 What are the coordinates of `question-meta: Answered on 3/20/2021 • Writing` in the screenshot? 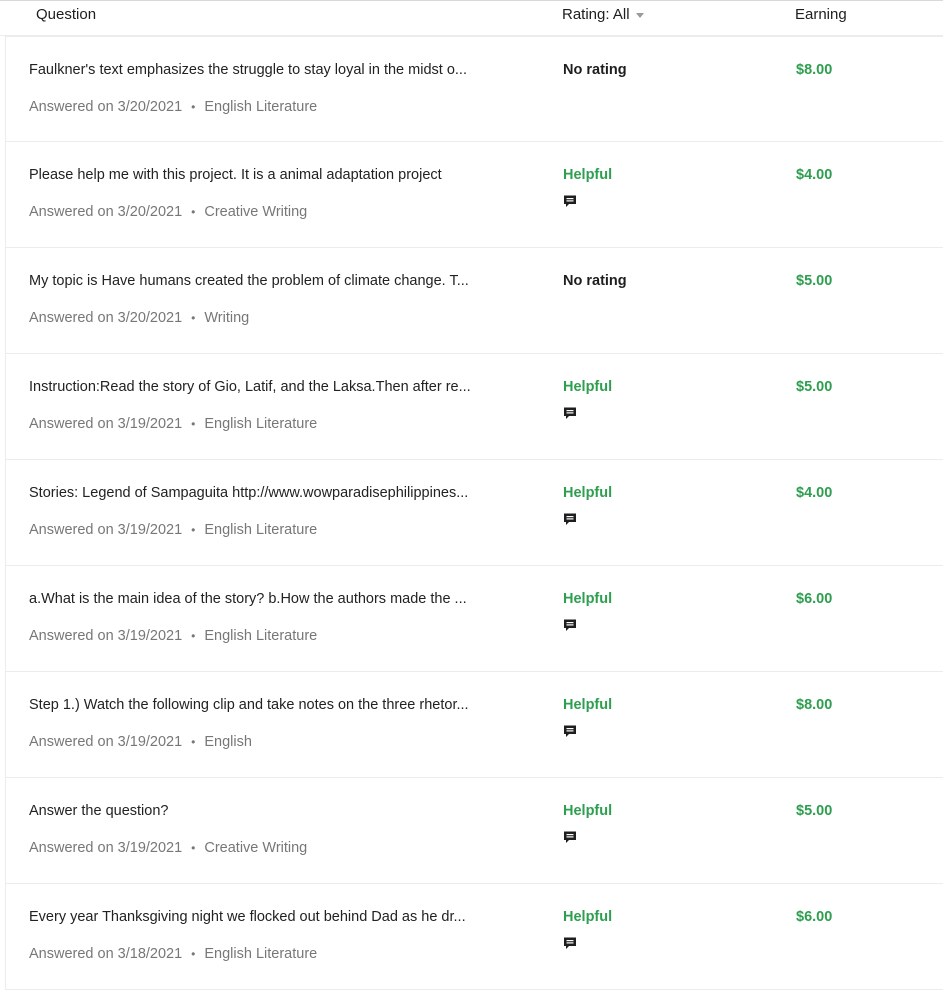 It's located at (139, 318).